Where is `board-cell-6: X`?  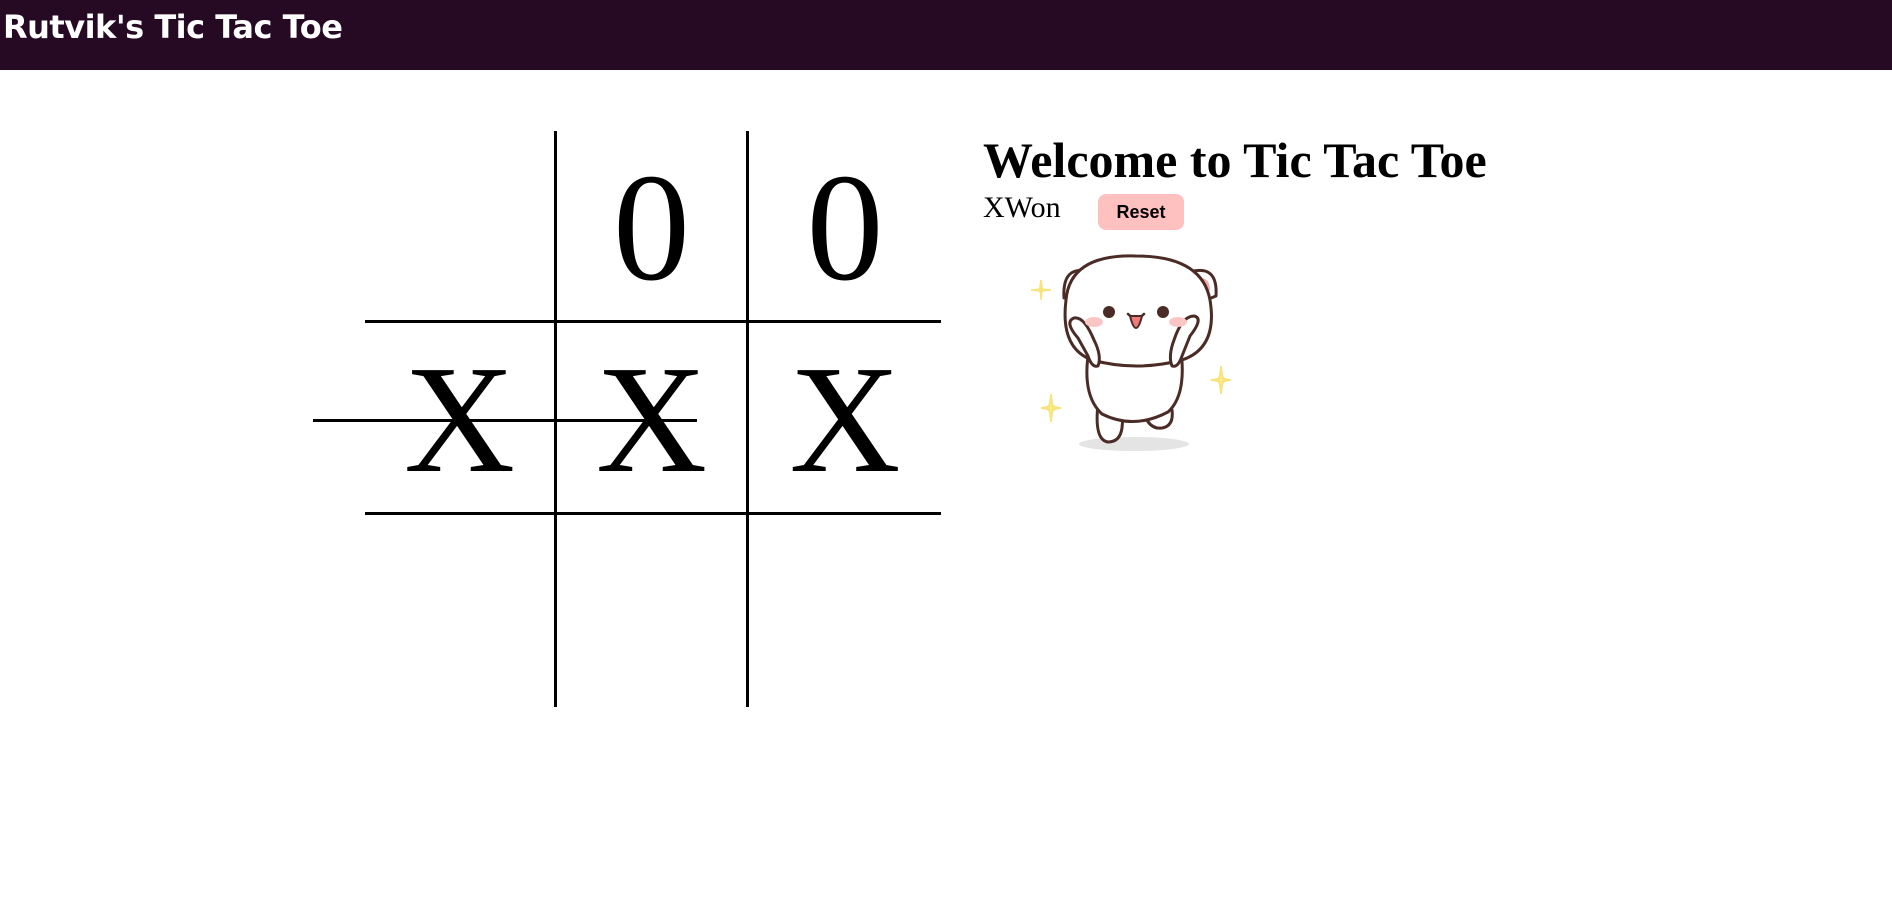 board-cell-6: X is located at coordinates (845, 419).